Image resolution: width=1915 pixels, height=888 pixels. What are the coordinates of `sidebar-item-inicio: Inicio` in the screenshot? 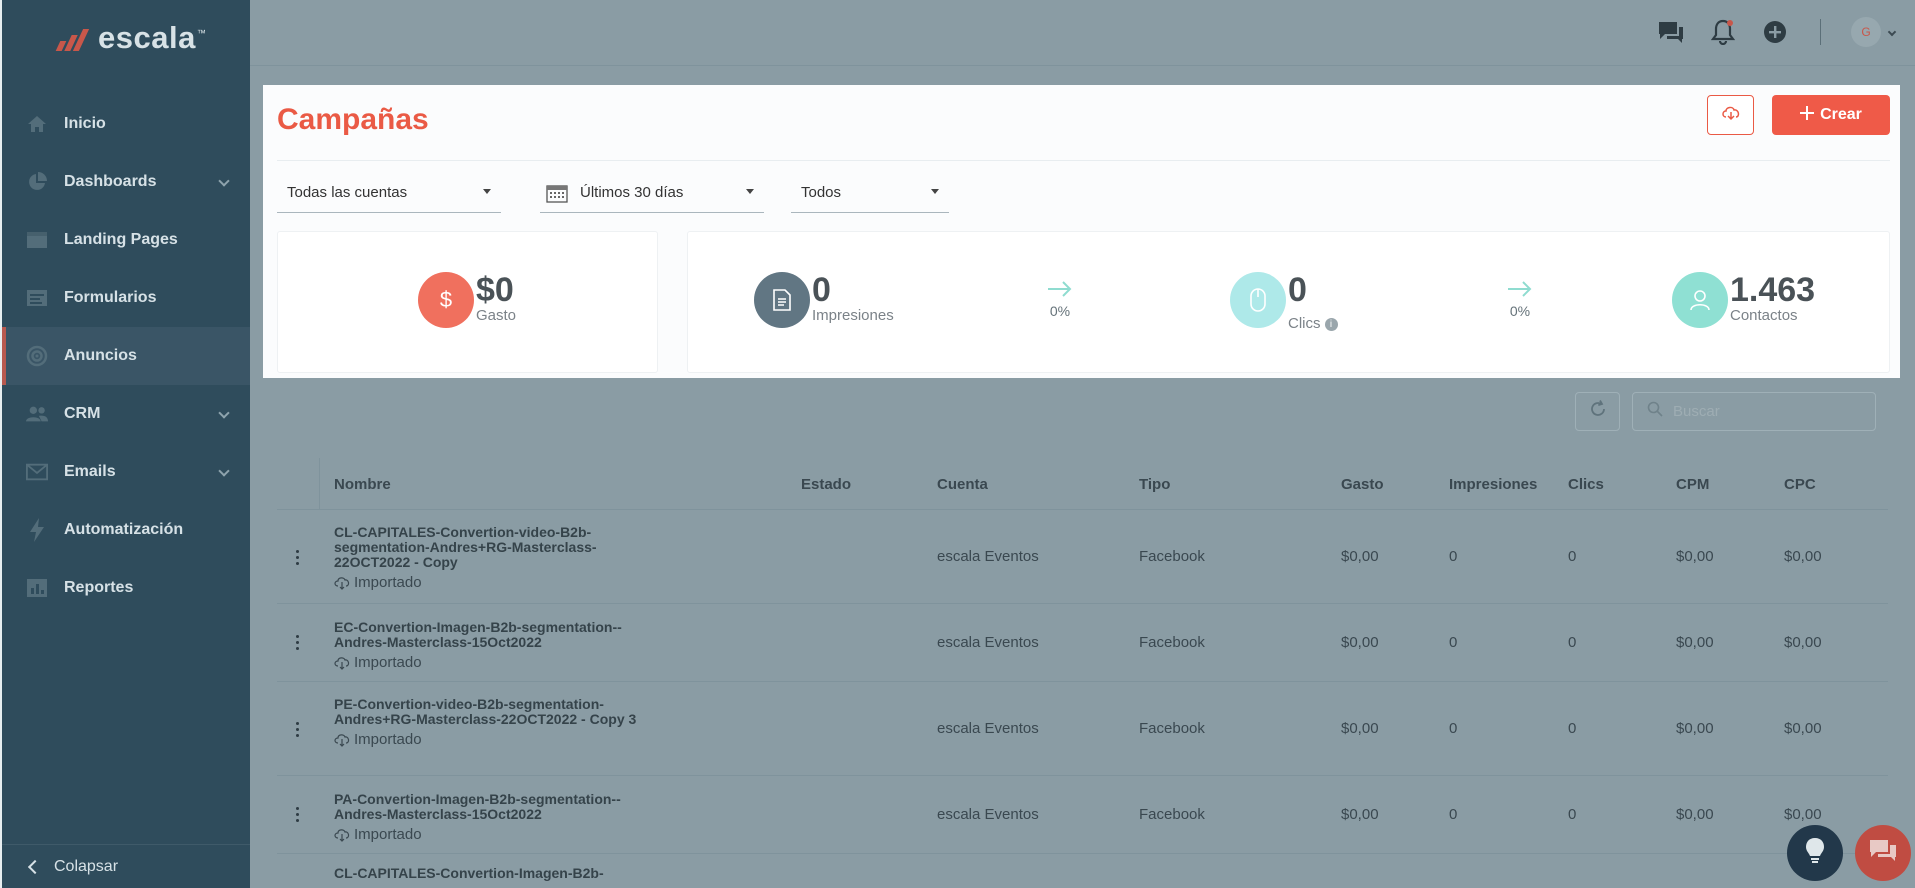 It's located at (126, 124).